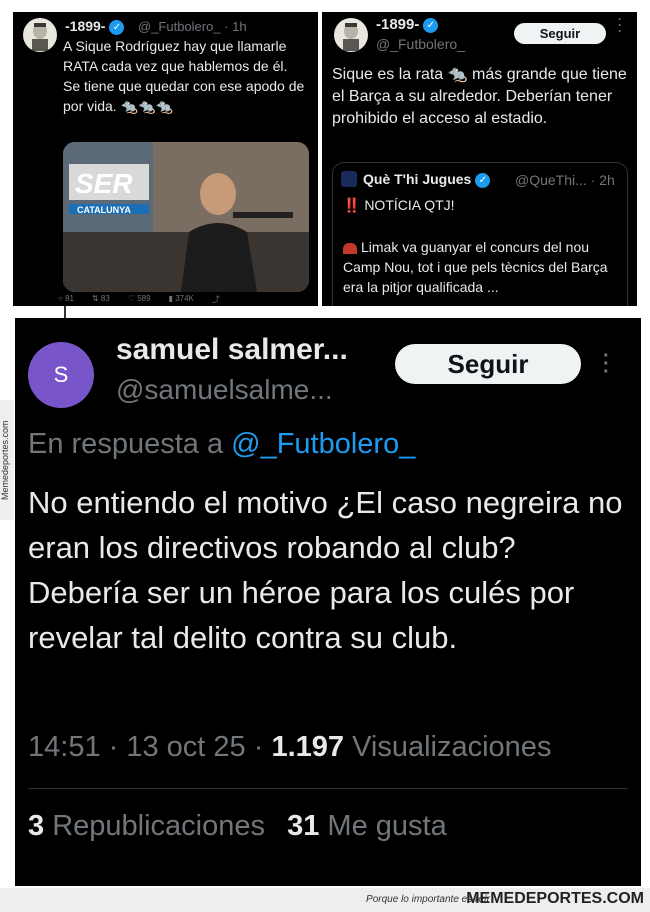 This screenshot has width=650, height=912. Describe the element at coordinates (7, 460) in the screenshot. I see `side-watermark: Memedeportes.com` at that location.